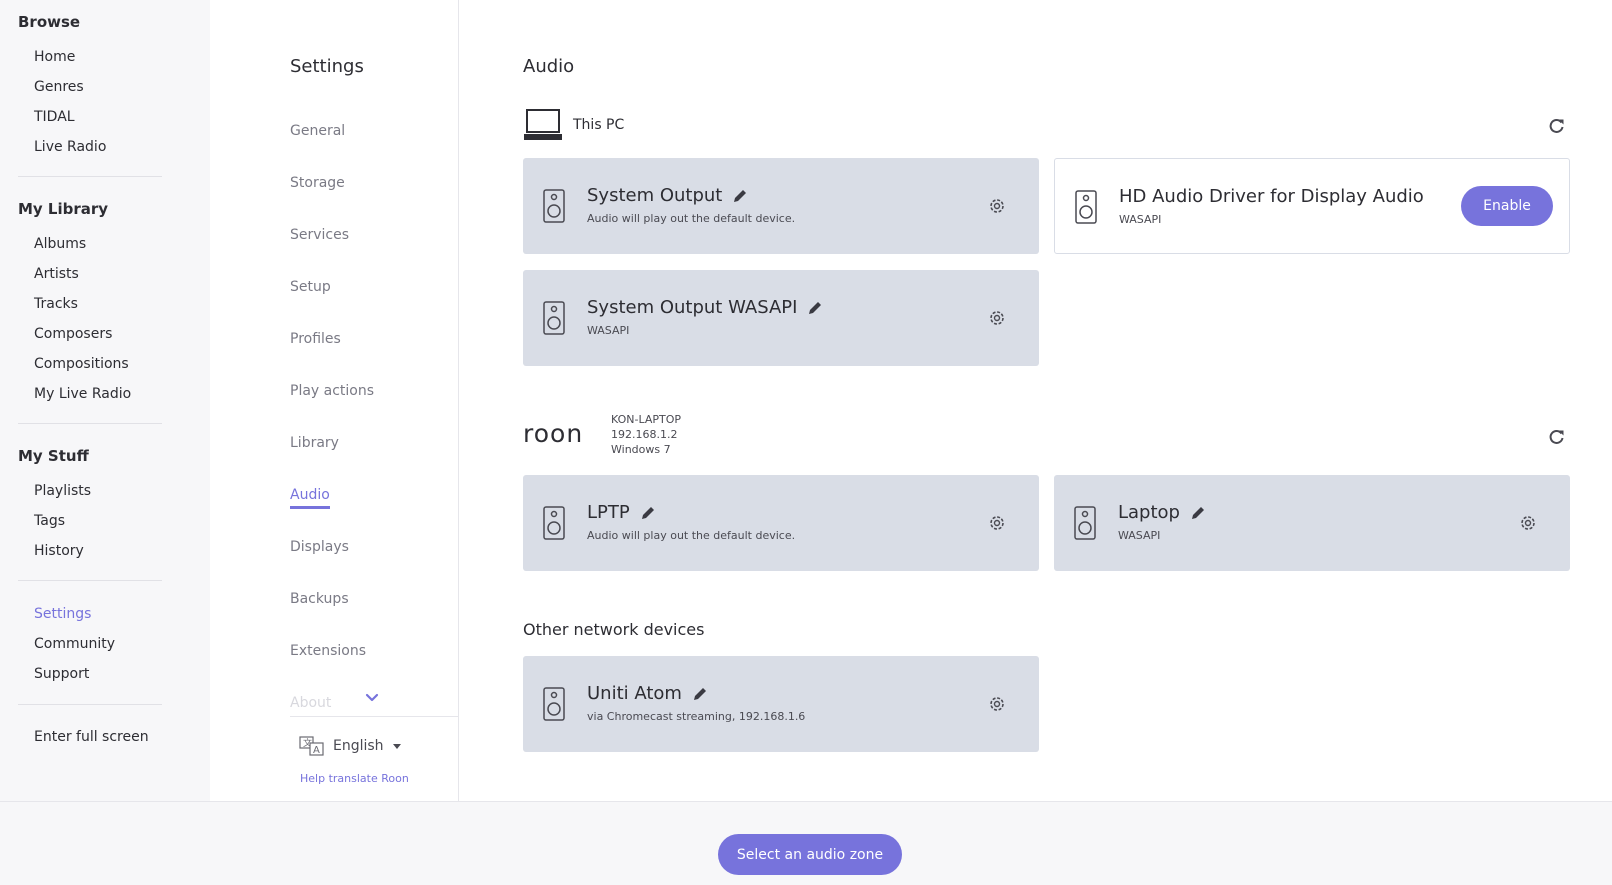  What do you see at coordinates (696, 716) in the screenshot?
I see `device-description: via Chromecast streaming, 192.168.1.6` at bounding box center [696, 716].